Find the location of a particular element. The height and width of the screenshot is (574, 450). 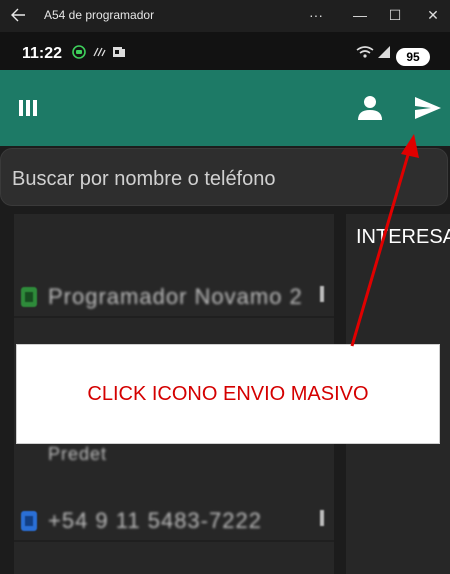

whatsapp-status-icon is located at coordinates (79, 54).